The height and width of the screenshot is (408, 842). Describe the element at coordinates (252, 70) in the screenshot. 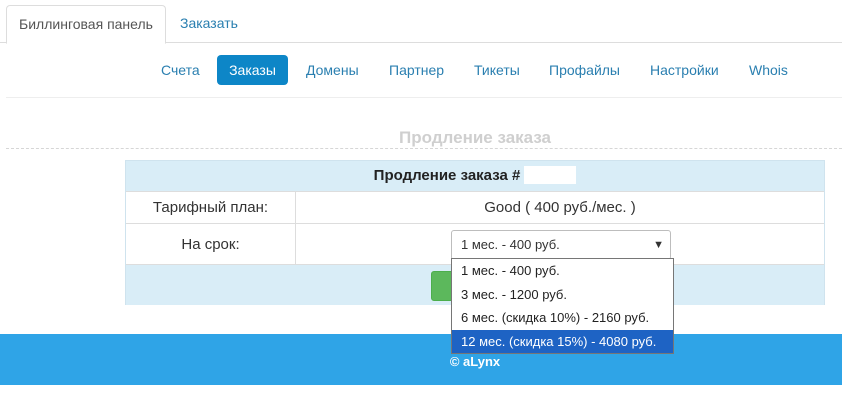

I see `nav-orders: Заказы` at that location.